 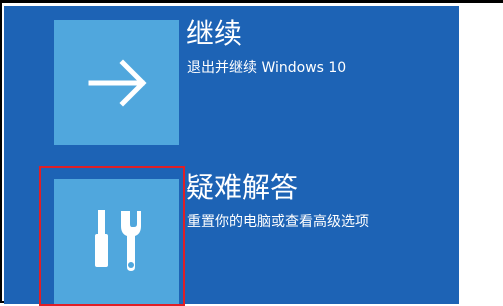 What do you see at coordinates (267, 68) in the screenshot?
I see `continue-description: 退出并继续 Windows 10` at bounding box center [267, 68].